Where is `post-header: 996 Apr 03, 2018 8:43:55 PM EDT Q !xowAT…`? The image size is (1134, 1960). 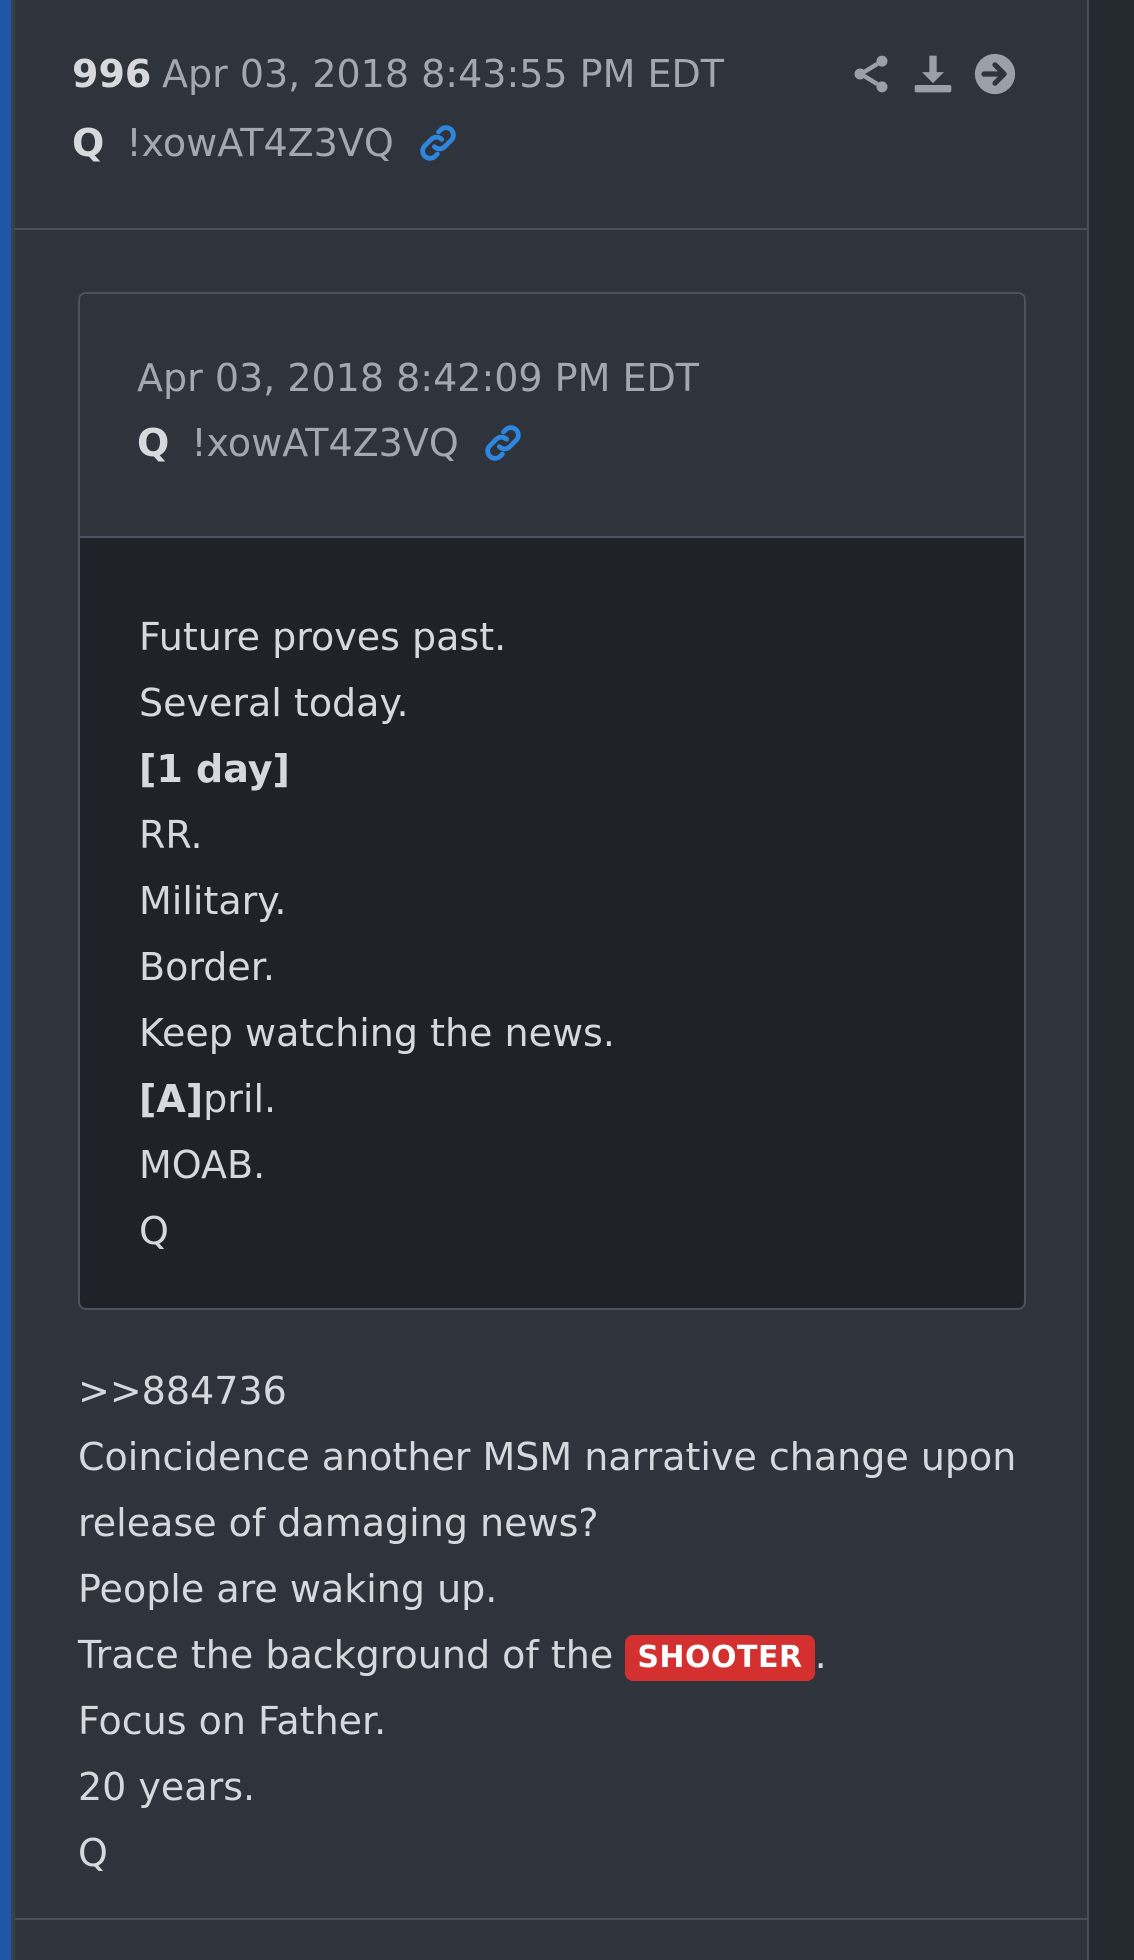 post-header: 996 Apr 03, 2018 8:43:55 PM EDT Q !xowAT… is located at coordinates (551, 115).